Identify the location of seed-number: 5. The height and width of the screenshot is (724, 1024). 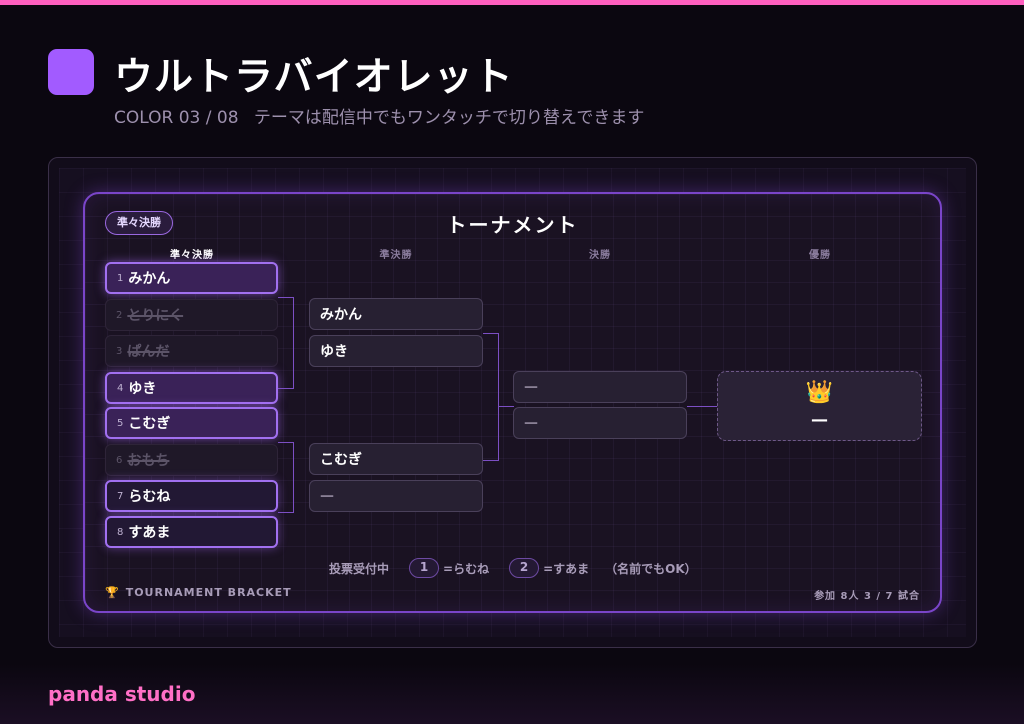
(120, 423).